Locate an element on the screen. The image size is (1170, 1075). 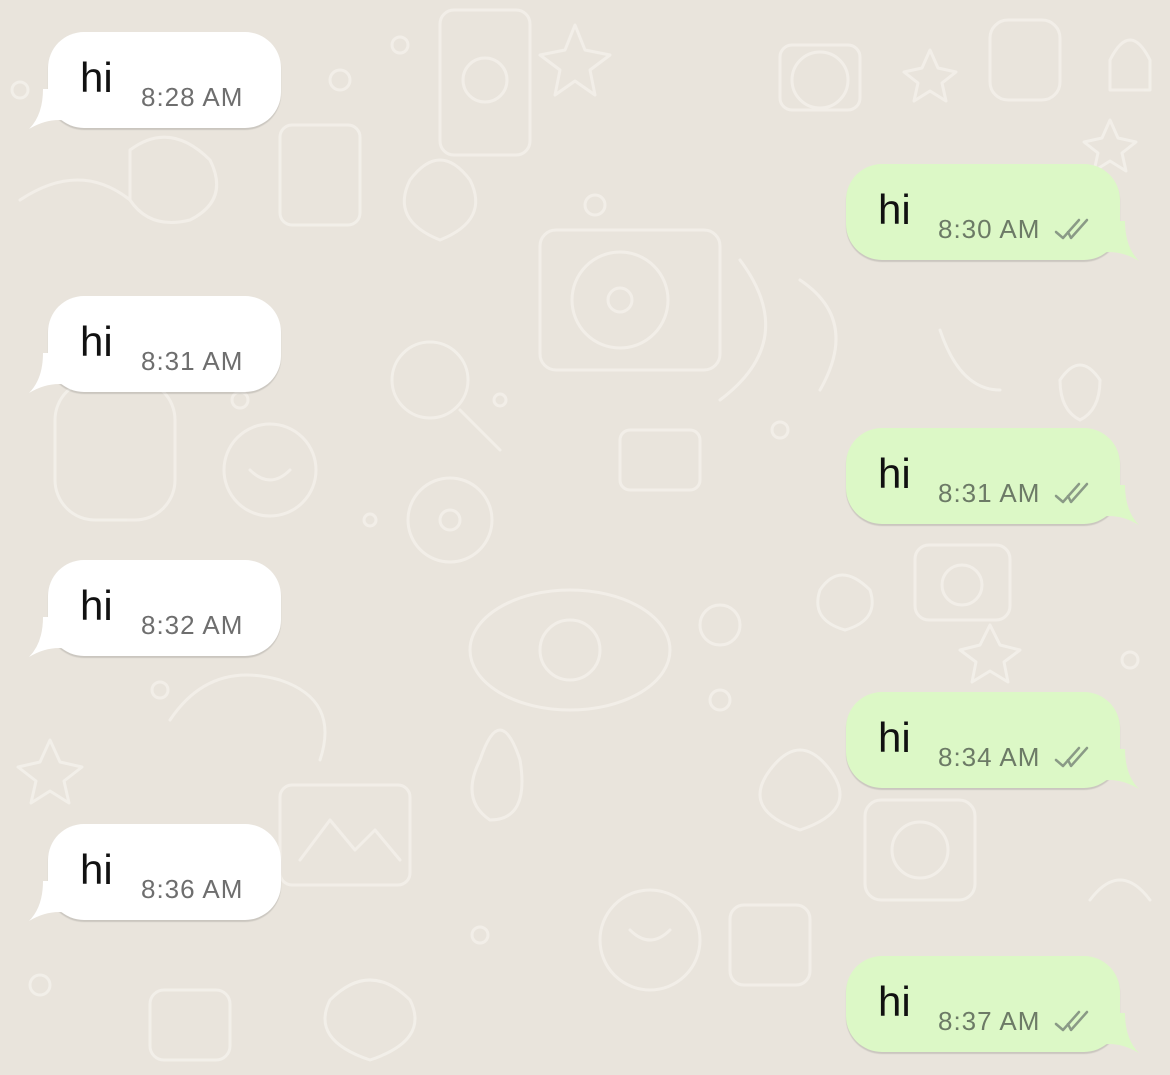
incoming-message: hi 8:28 AM is located at coordinates (155, 80).